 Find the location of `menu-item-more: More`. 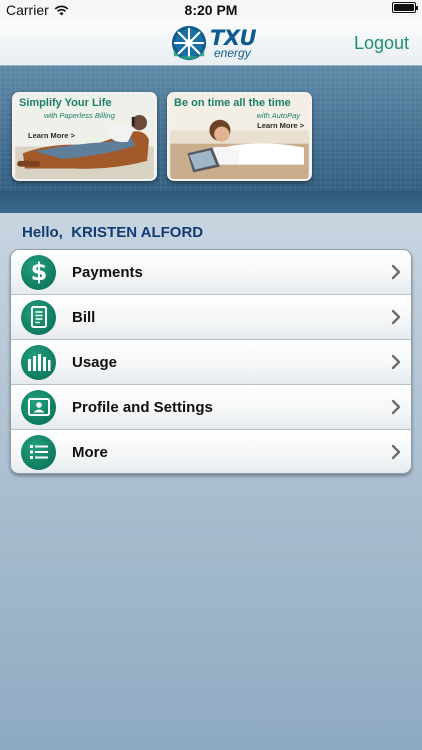

menu-item-more: More is located at coordinates (211, 451).